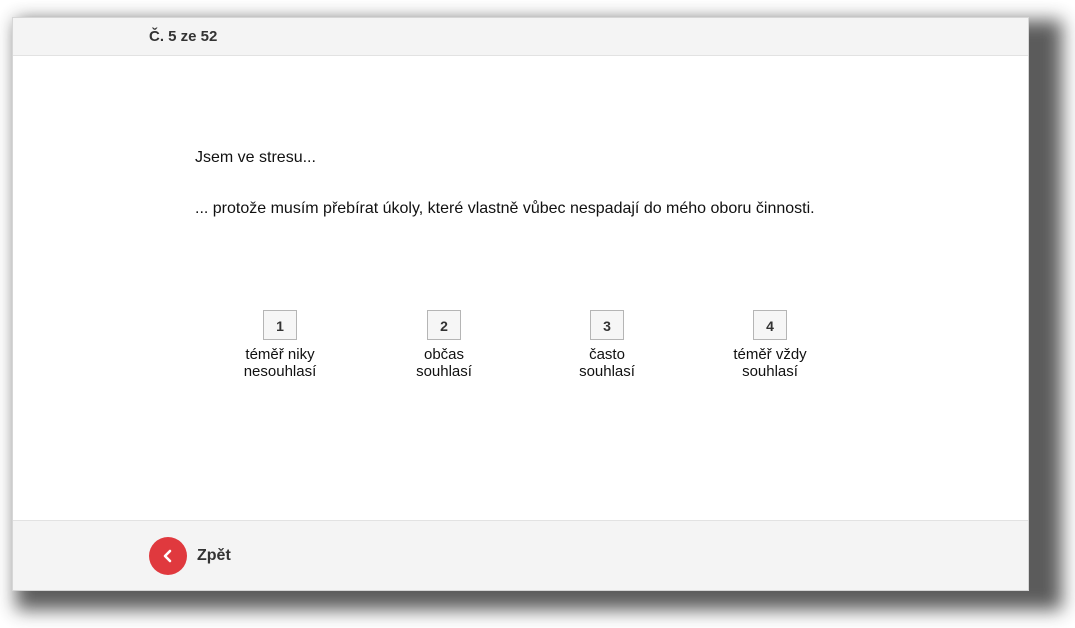 The width and height of the screenshot is (1075, 628). Describe the element at coordinates (520, 555) in the screenshot. I see `footer-bar: Zpět` at that location.